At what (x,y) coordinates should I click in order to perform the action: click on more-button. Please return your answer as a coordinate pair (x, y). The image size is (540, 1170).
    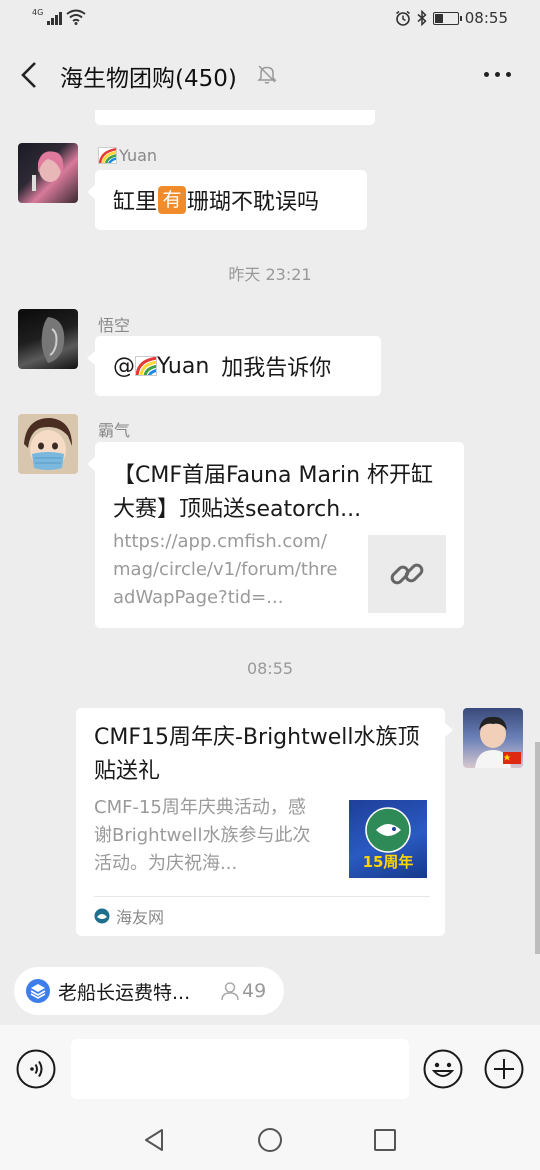
    Looking at the image, I should click on (497, 74).